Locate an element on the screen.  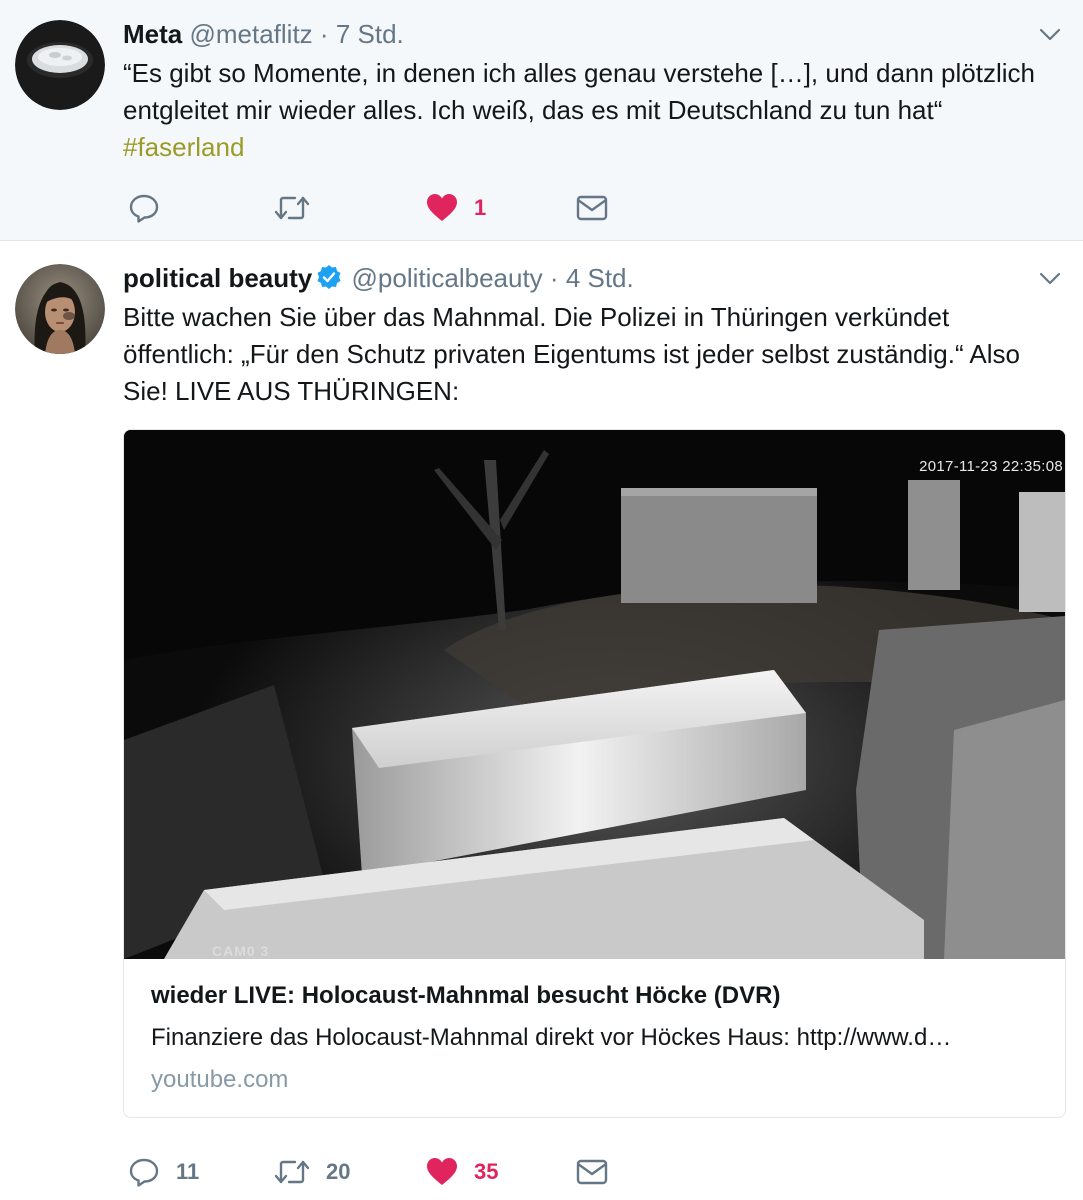
camera-label: CAM0 3 is located at coordinates (241, 951).